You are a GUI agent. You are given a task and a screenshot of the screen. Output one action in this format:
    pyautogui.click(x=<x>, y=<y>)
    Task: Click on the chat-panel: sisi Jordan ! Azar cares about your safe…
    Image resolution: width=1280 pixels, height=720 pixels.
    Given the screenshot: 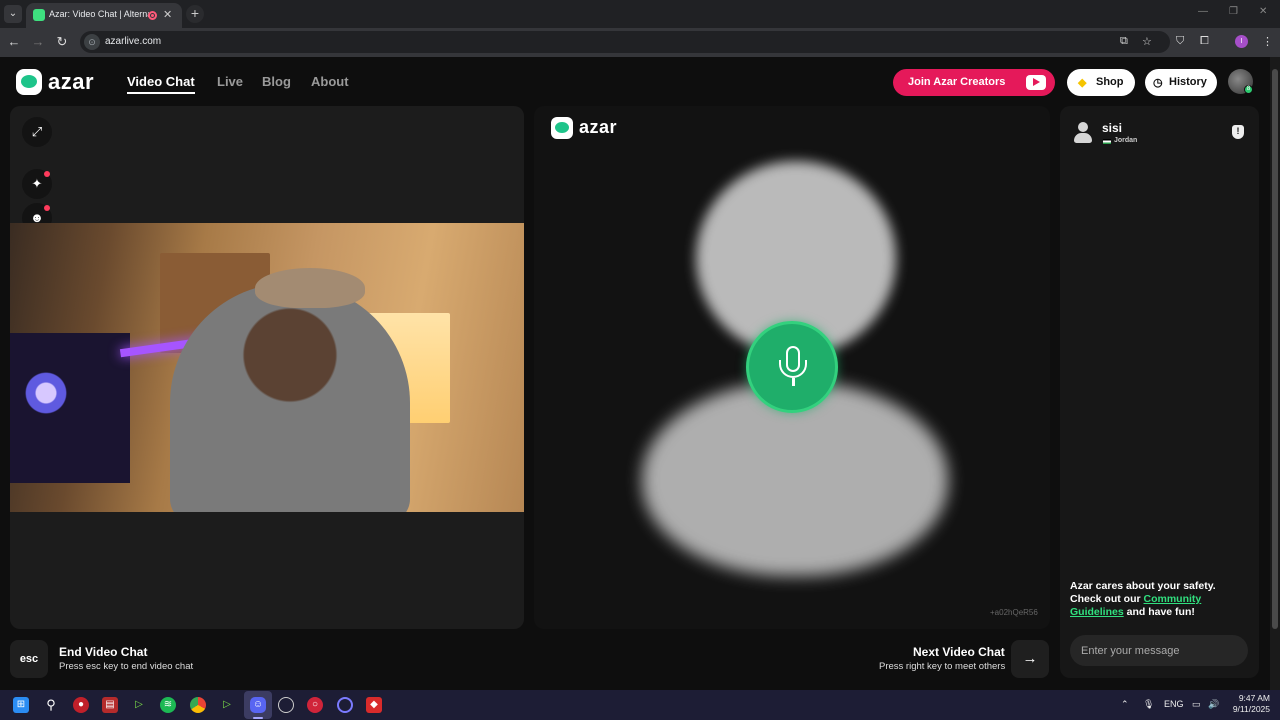 What is the action you would take?
    pyautogui.click(x=1159, y=392)
    